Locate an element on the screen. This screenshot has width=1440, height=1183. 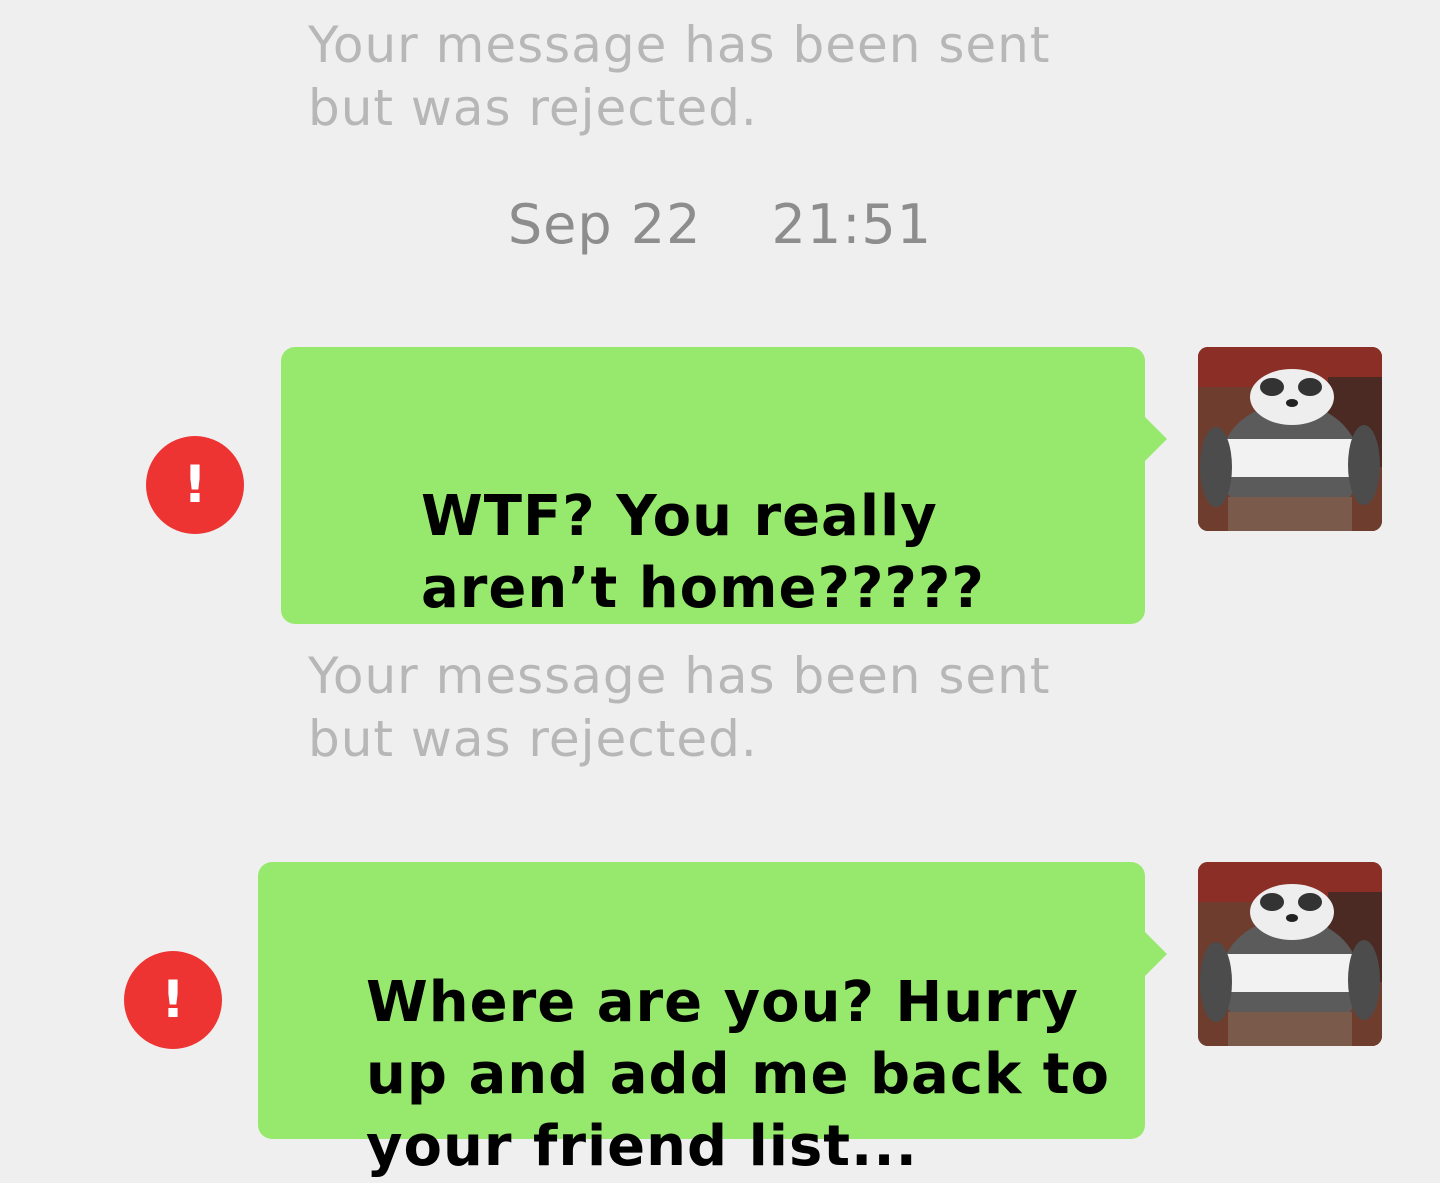
message-bubble: WTF? You really aren’t home????? is located at coordinates (724, 485).